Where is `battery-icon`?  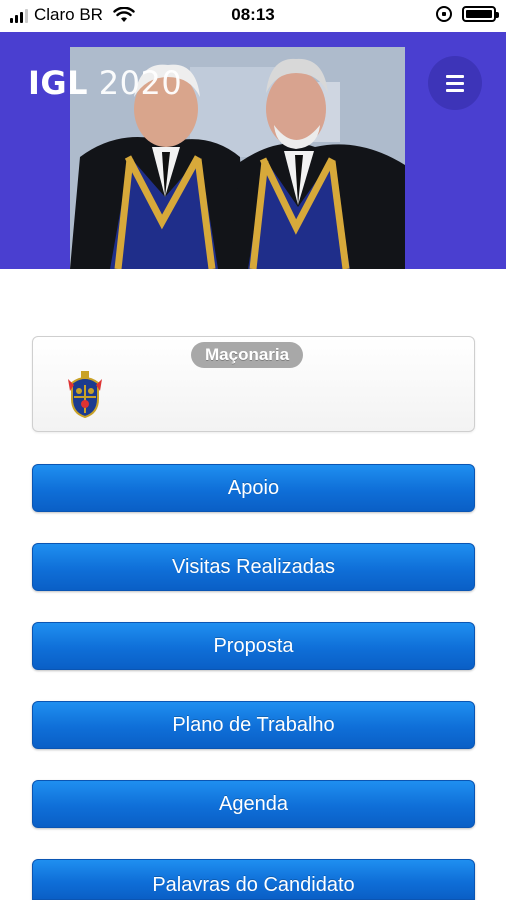 battery-icon is located at coordinates (480, 14).